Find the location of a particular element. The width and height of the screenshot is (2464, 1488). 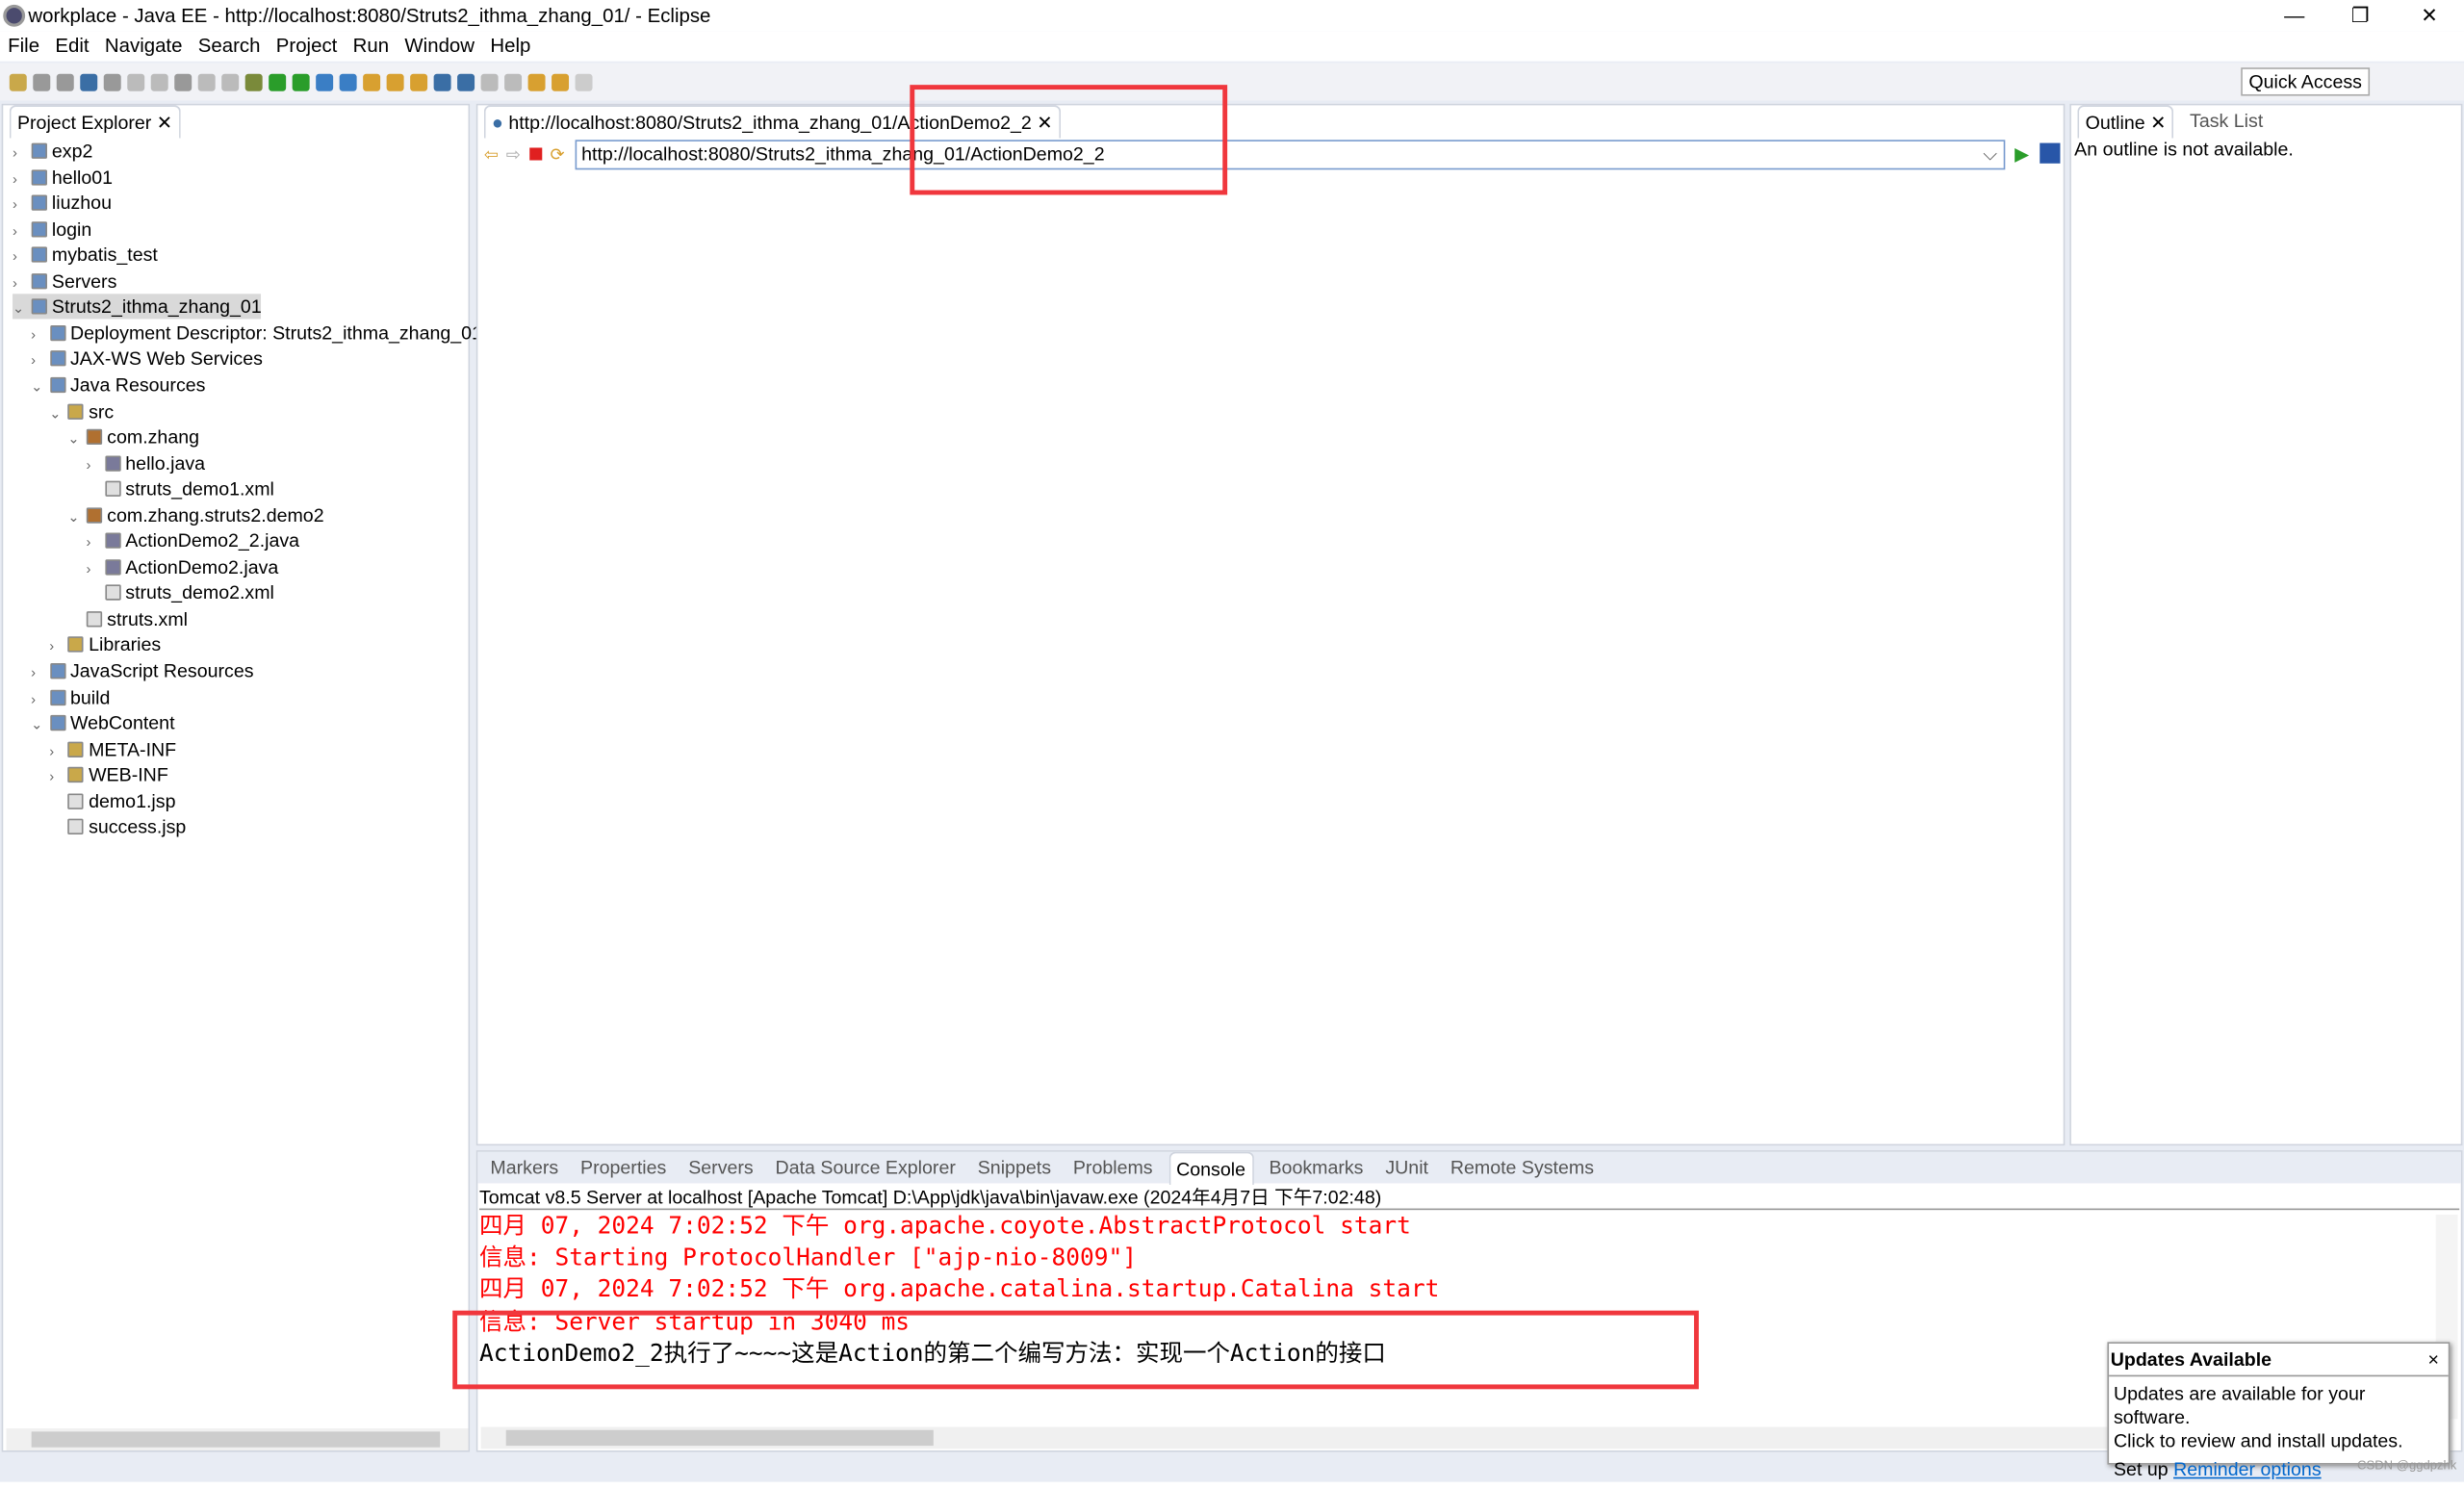

stop-icon is located at coordinates (536, 154).